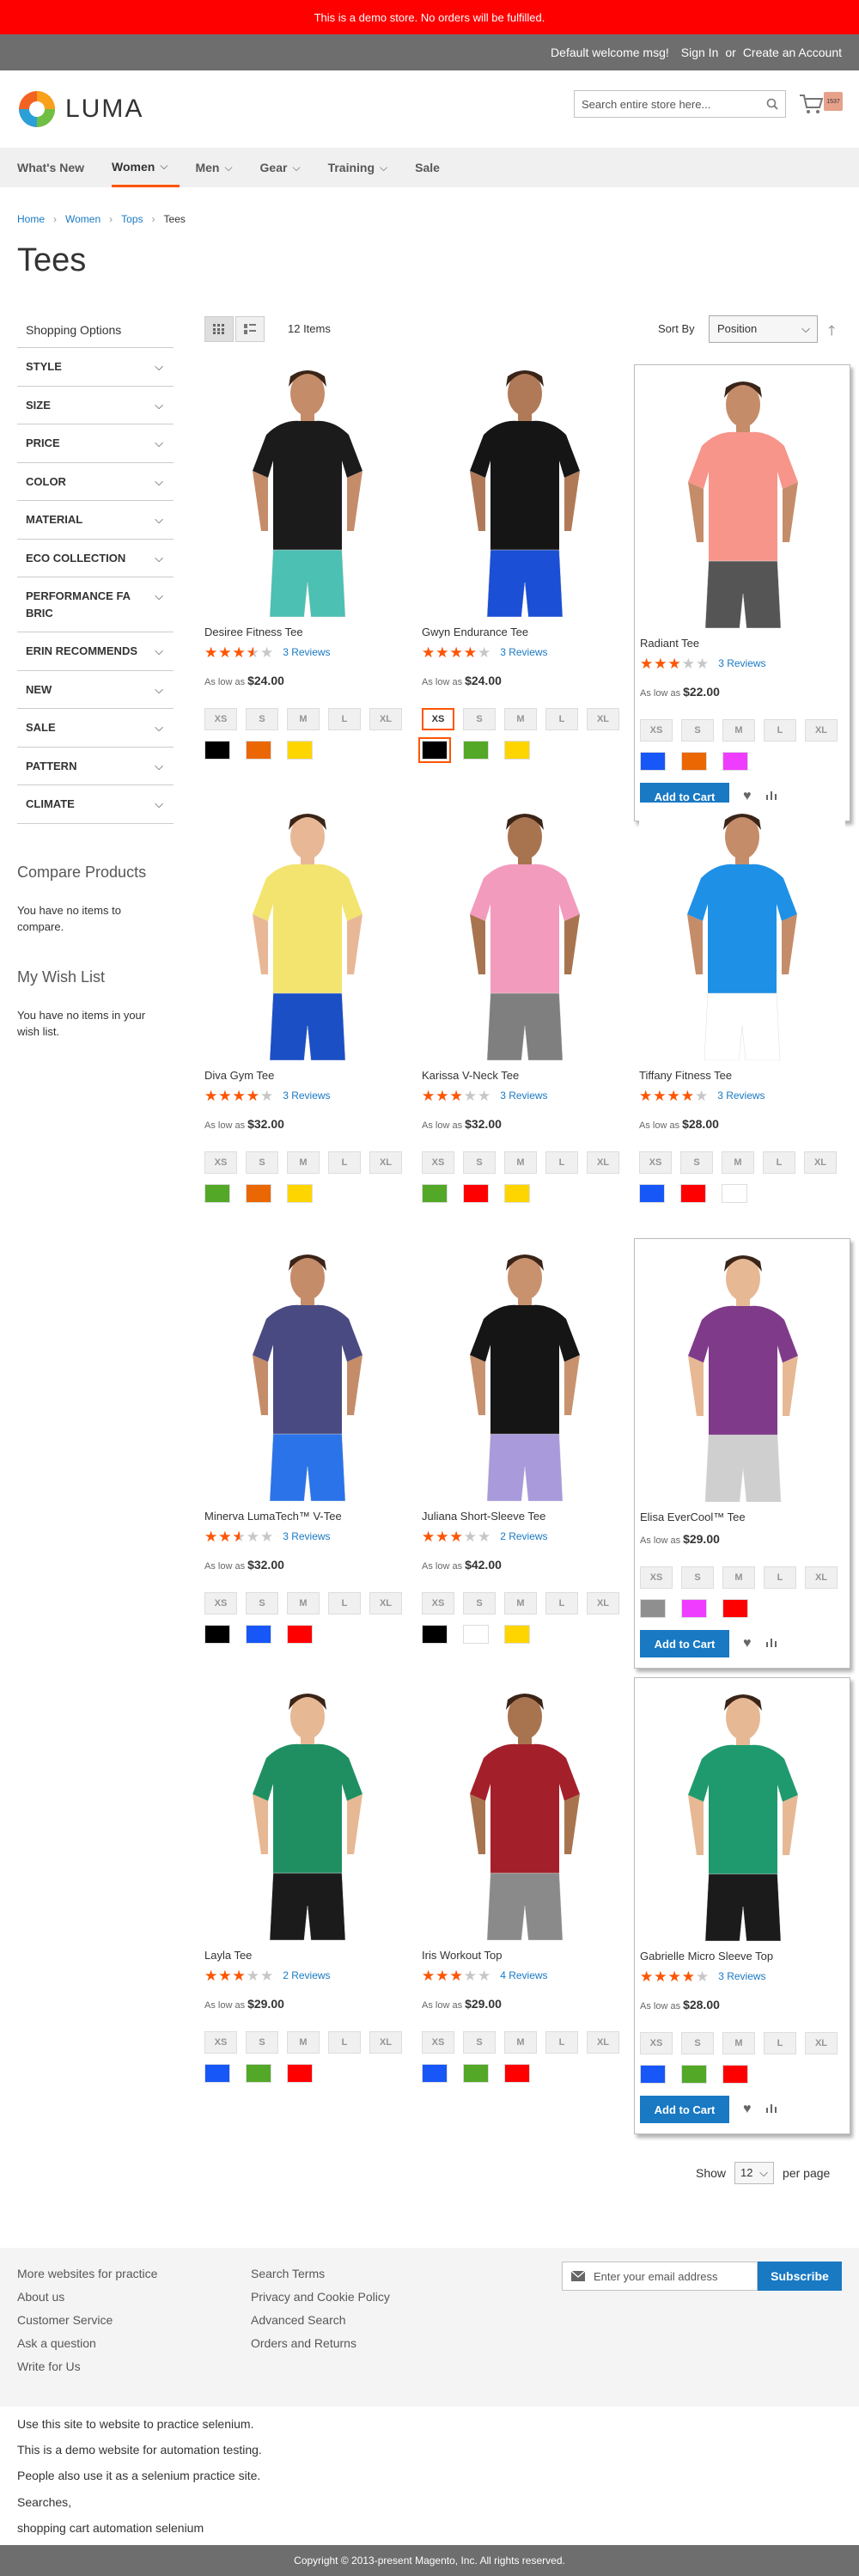  I want to click on footer-link: Customer Service, so click(87, 2320).